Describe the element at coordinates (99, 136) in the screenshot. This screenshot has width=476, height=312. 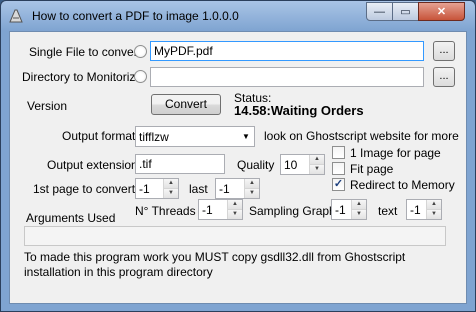
I see `output-format-label: Output format` at that location.